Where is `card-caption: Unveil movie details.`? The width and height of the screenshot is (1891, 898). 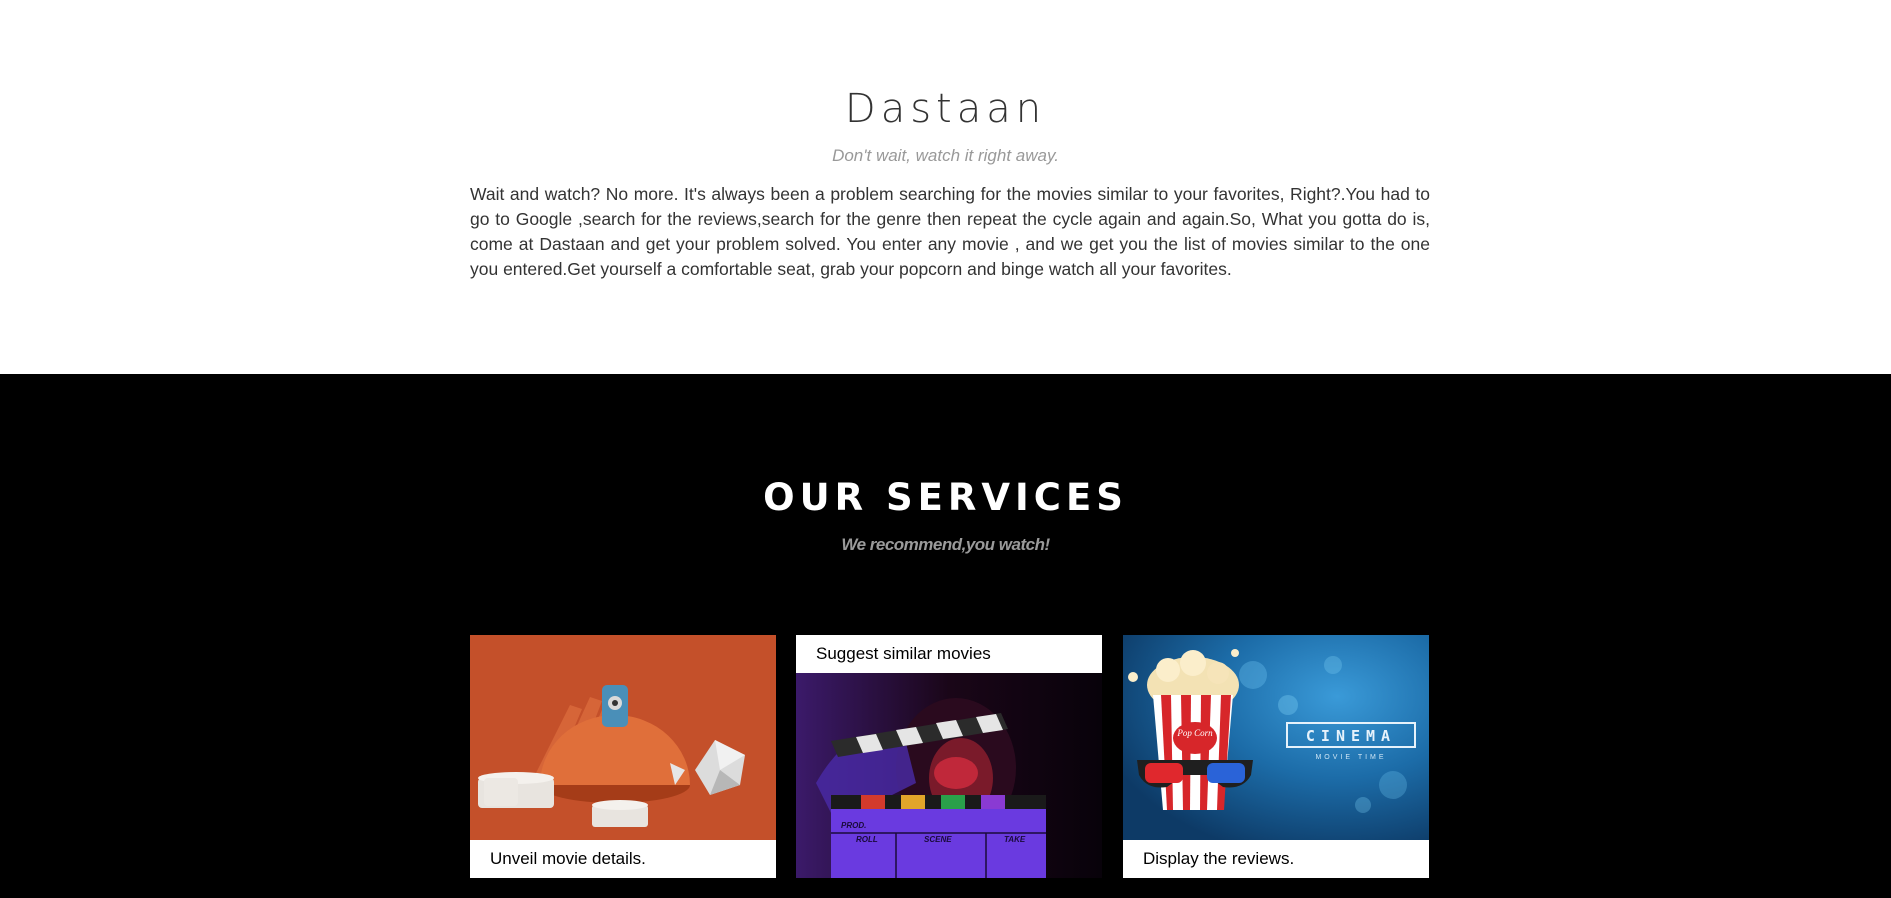
card-caption: Unveil movie details. is located at coordinates (623, 859).